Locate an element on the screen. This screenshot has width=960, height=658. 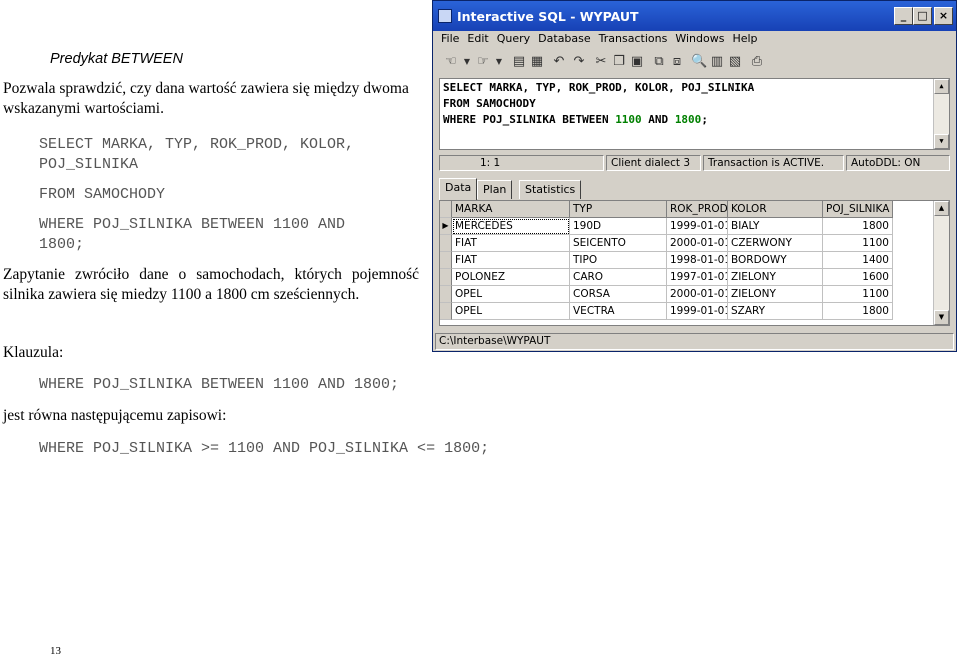
editor-line-2: FROM SAMOCHODY is located at coordinates (489, 103).